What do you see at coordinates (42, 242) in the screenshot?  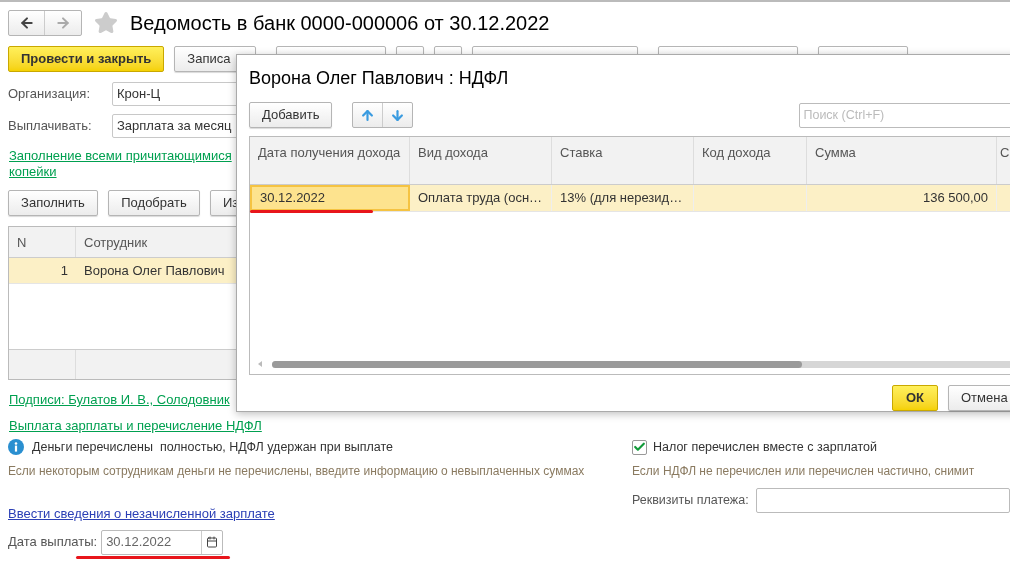 I see `column-header: N` at bounding box center [42, 242].